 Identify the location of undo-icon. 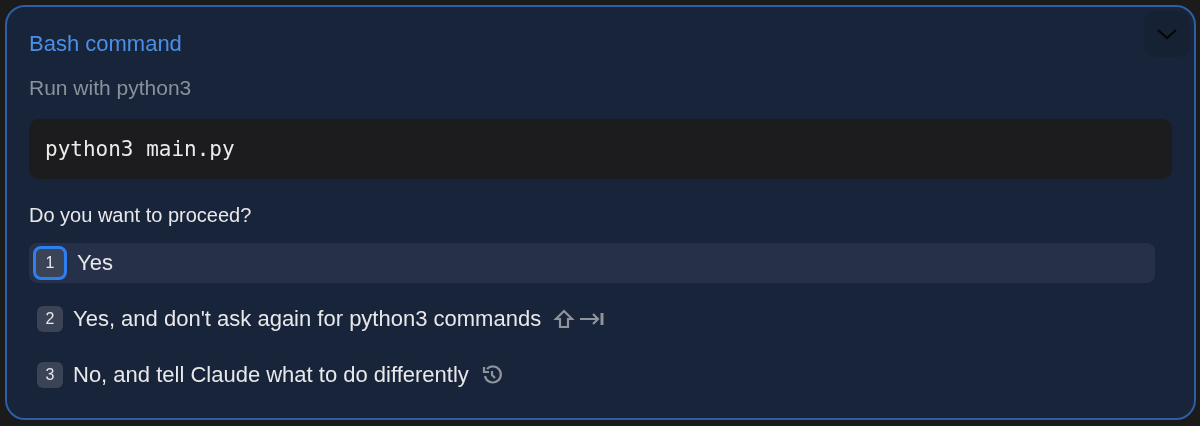
(491, 375).